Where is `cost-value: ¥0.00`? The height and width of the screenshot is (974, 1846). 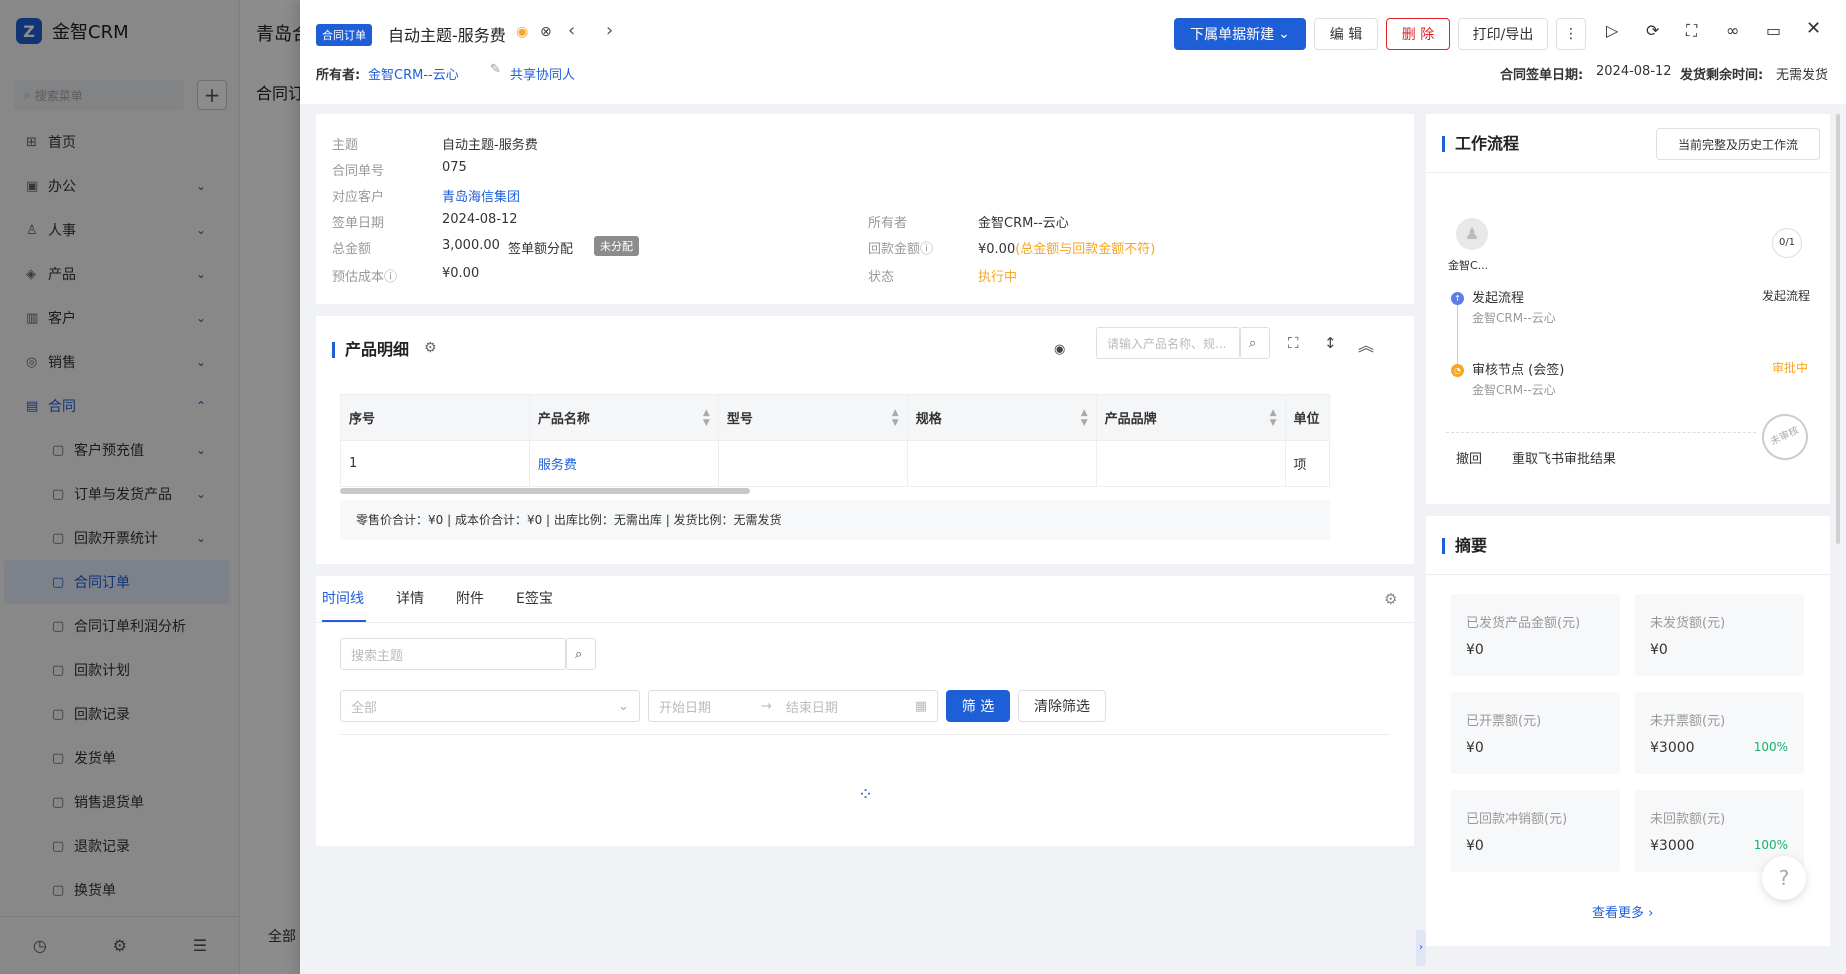
cost-value: ¥0.00 is located at coordinates (461, 273).